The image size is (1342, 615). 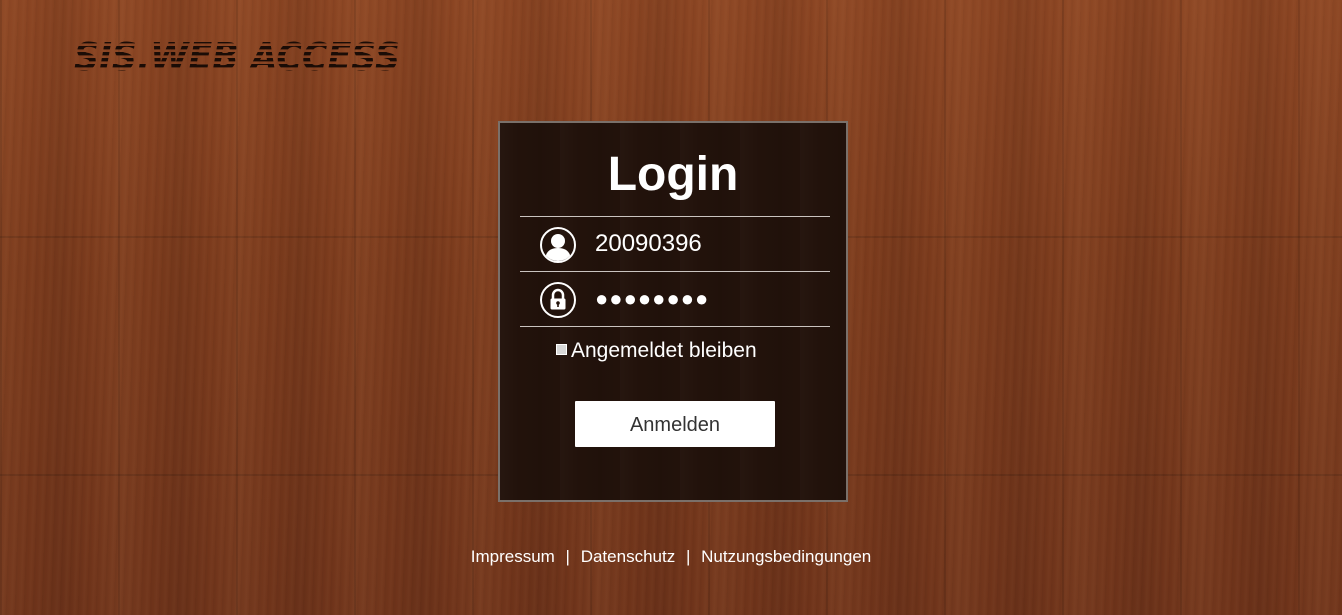 I want to click on login-title: Login, so click(x=673, y=174).